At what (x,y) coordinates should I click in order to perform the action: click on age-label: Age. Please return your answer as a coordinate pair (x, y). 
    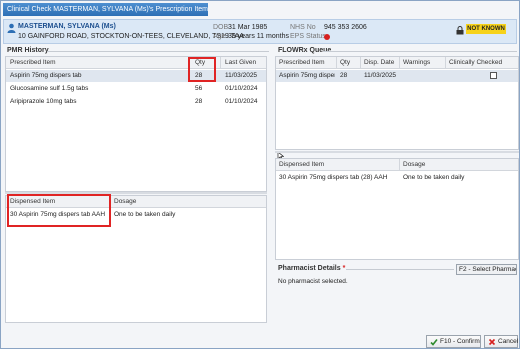
    Looking at the image, I should click on (219, 36).